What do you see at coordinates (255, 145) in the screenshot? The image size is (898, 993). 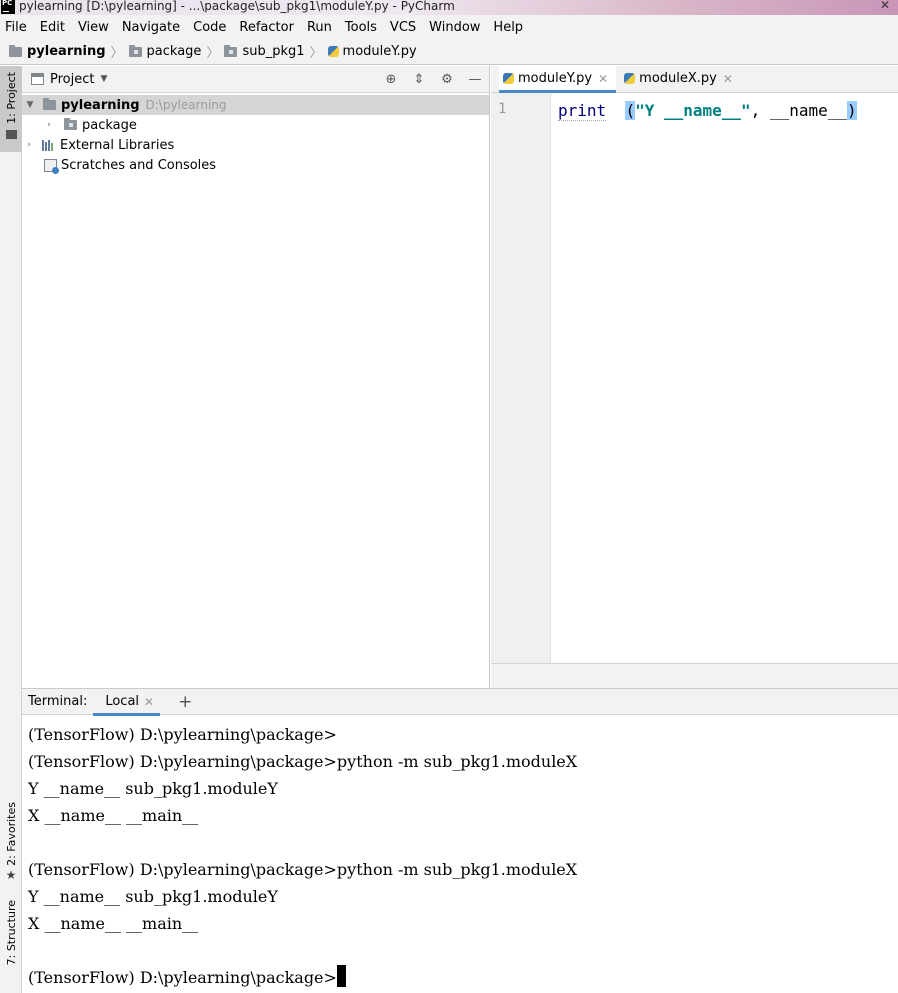 I see `tree-item-external-libraries: › External Libraries` at bounding box center [255, 145].